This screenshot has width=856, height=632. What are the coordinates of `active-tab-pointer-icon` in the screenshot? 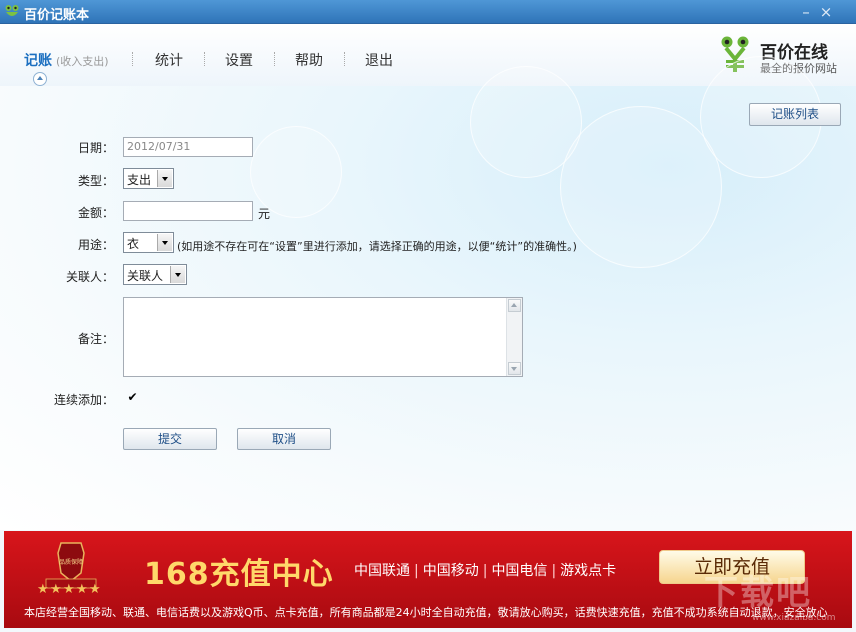 It's located at (40, 79).